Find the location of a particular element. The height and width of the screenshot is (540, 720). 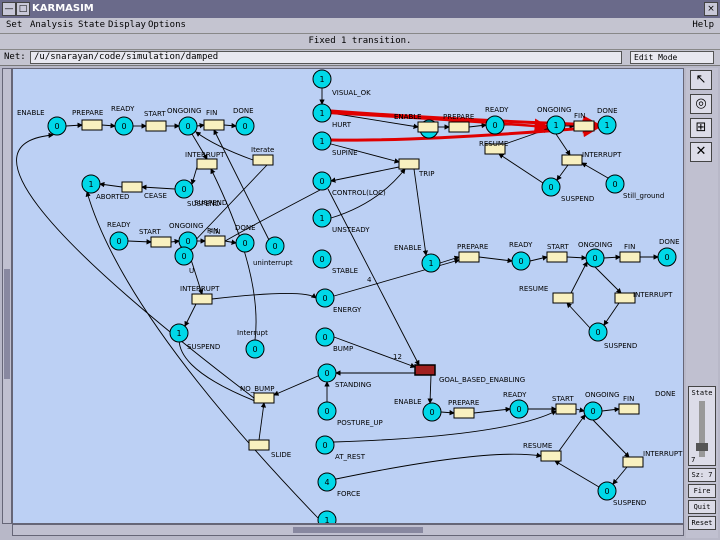

window-menu-button: — is located at coordinates (9, 9).